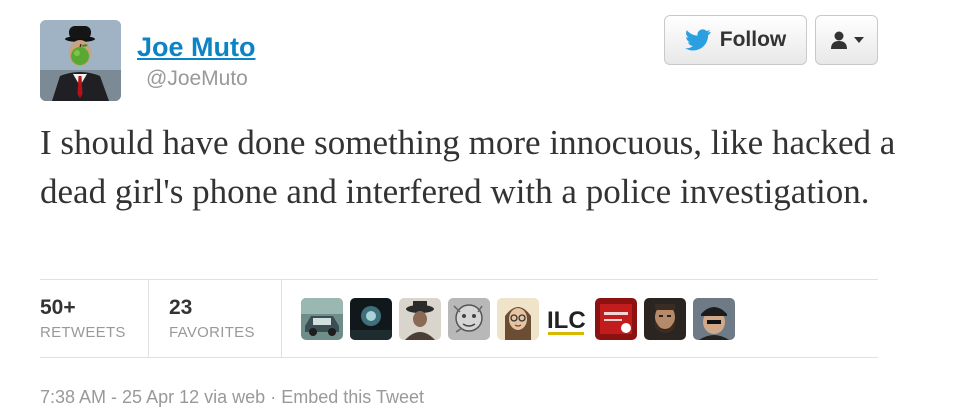 The image size is (980, 419). Describe the element at coordinates (248, 397) in the screenshot. I see `via-source-link: web` at that location.